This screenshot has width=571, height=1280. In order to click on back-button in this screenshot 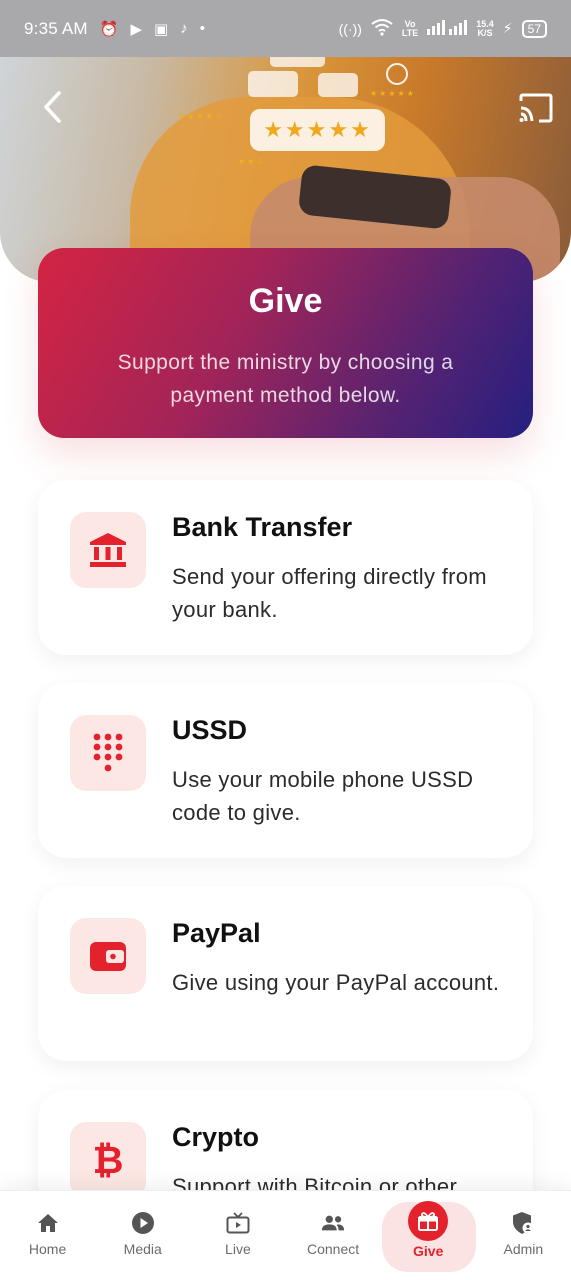, I will do `click(52, 107)`.